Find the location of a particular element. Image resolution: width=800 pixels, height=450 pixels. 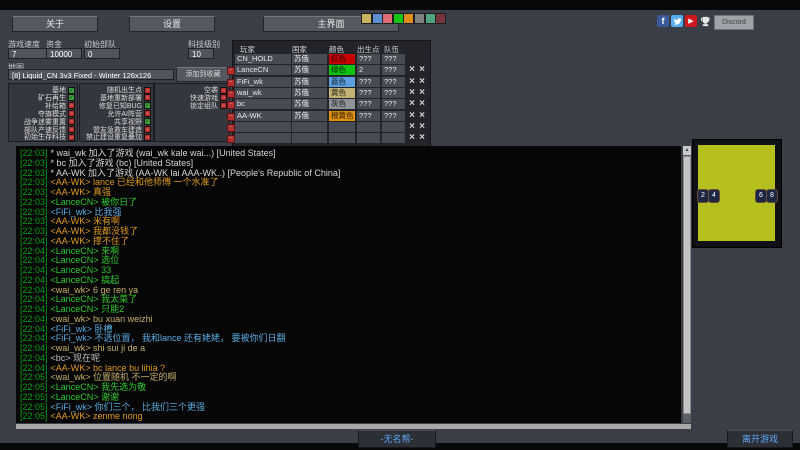

color-select: 黄色 is located at coordinates (342, 93).